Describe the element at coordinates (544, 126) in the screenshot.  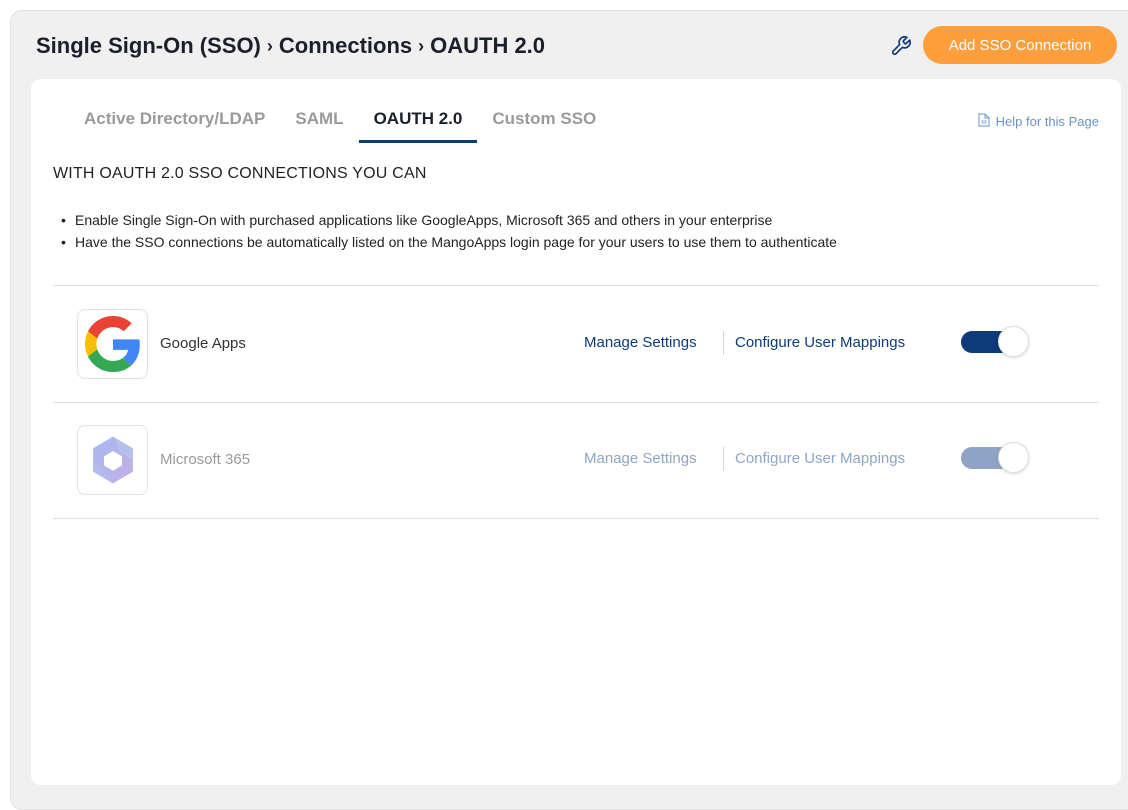
I see `tab-custom-sso: Custom SSO` at that location.